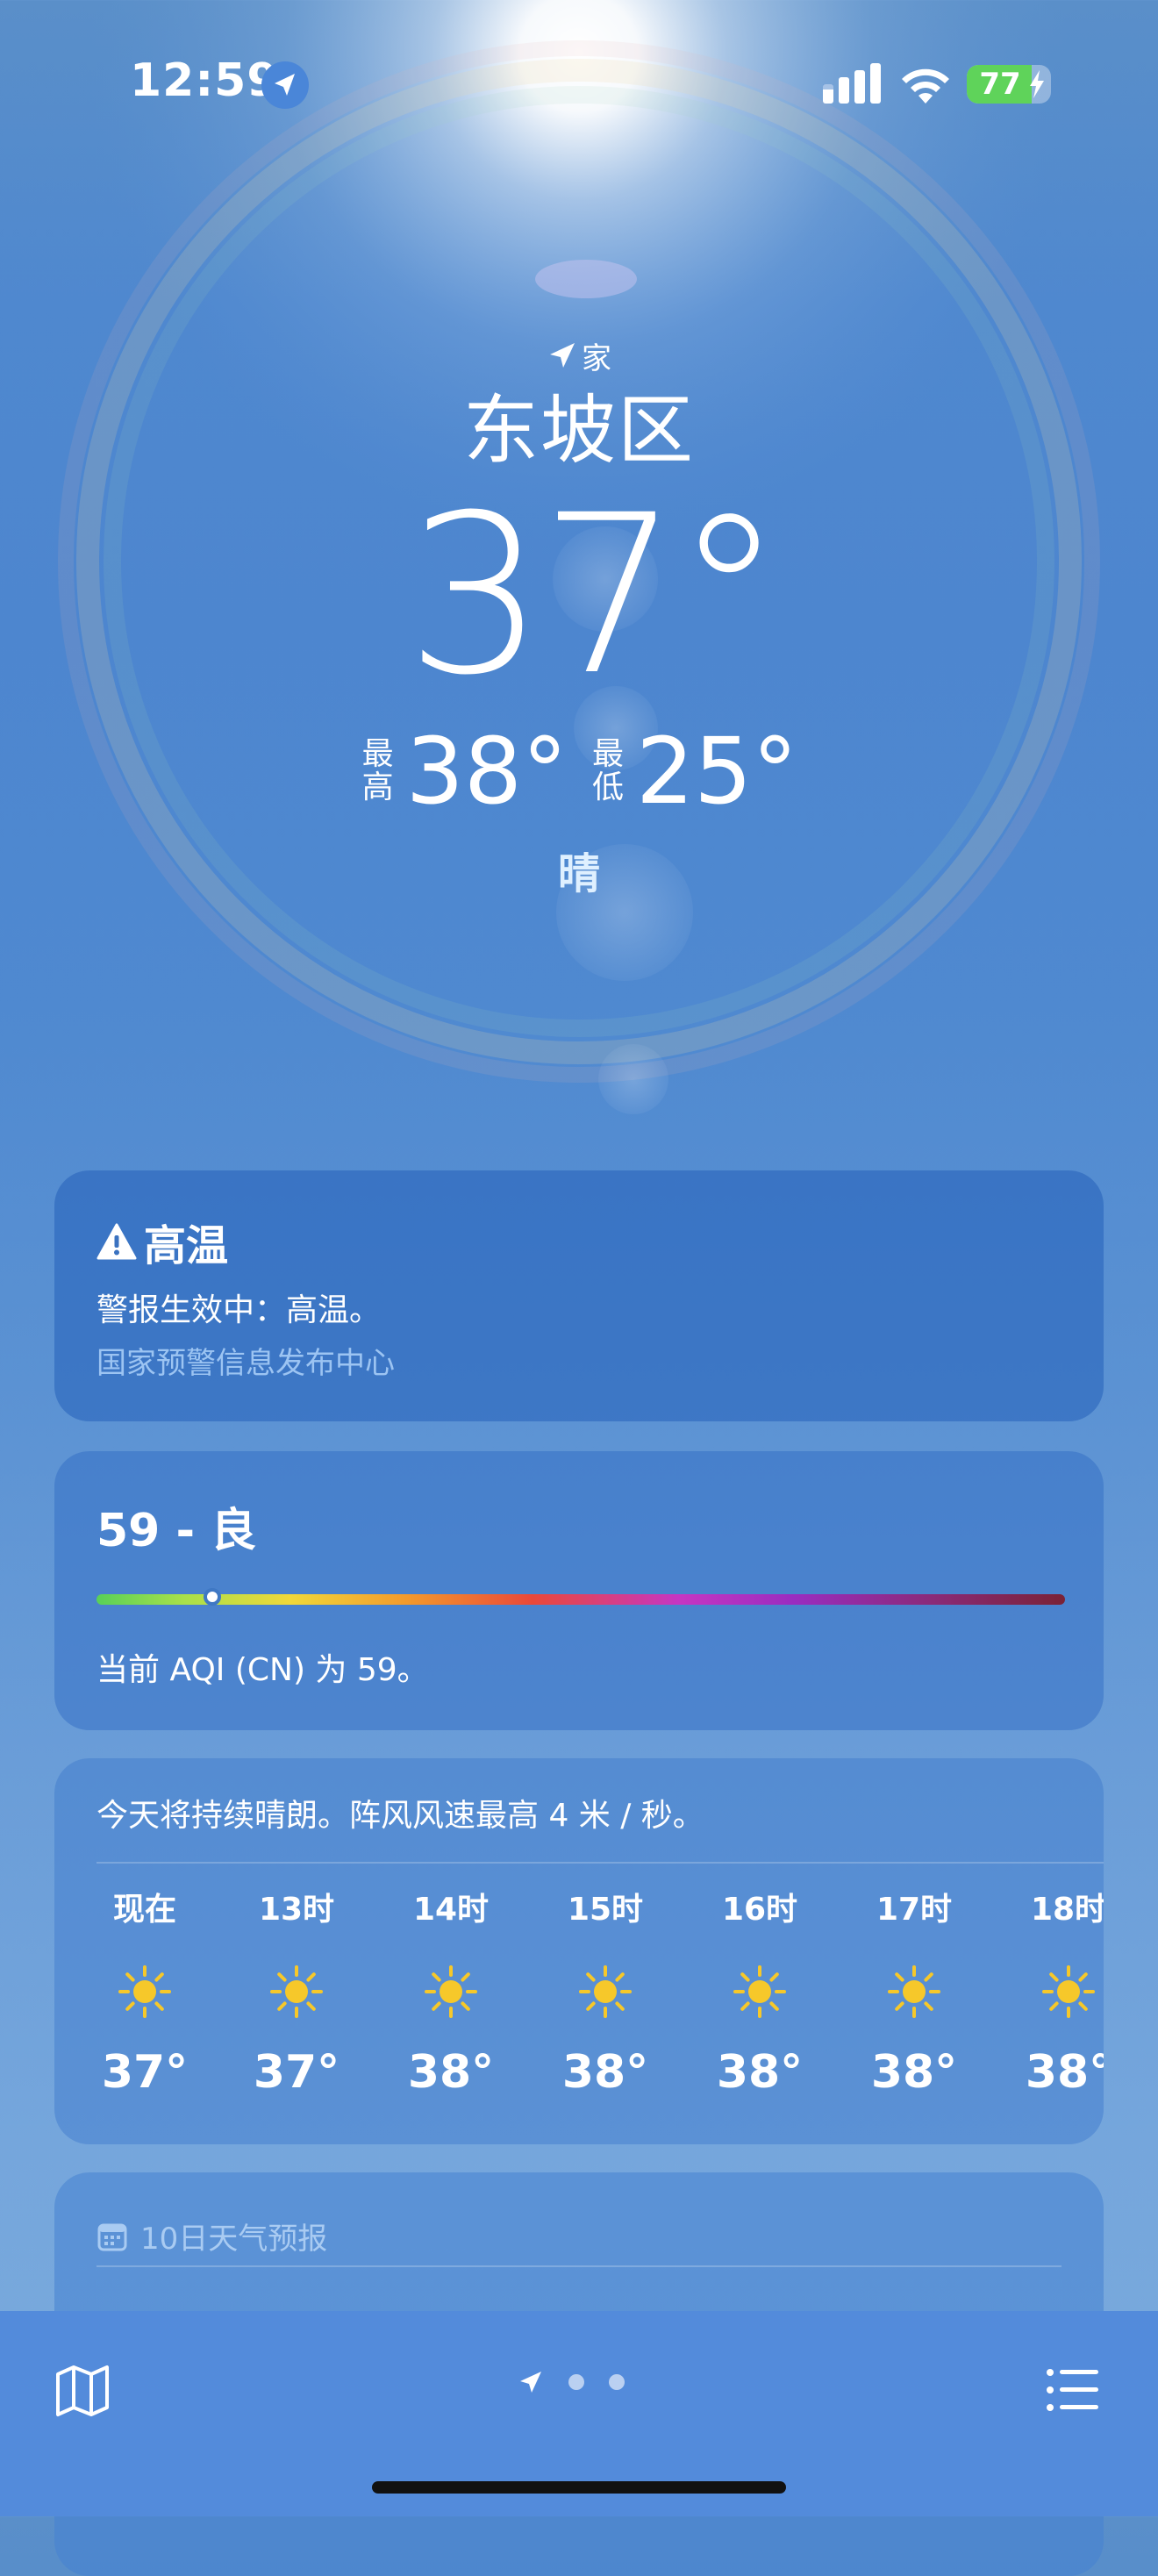  I want to click on hourly-summary: 今天将持续晴朗。阵风风速最高 4 米 / 秒。, so click(400, 1816).